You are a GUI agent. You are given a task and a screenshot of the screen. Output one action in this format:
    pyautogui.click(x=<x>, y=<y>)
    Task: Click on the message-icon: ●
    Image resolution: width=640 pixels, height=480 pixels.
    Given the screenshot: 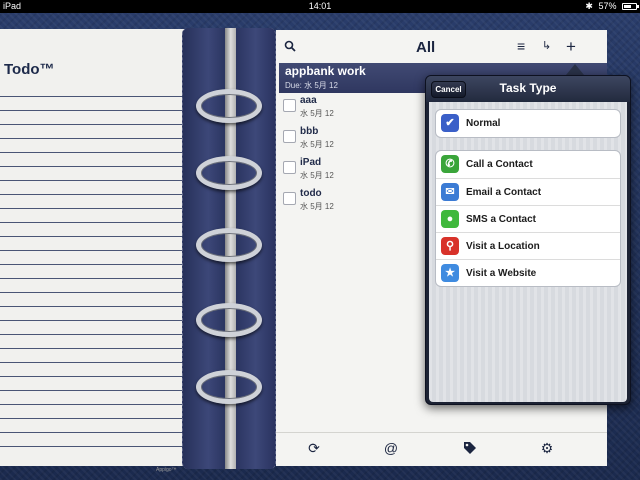 What is the action you would take?
    pyautogui.click(x=450, y=219)
    